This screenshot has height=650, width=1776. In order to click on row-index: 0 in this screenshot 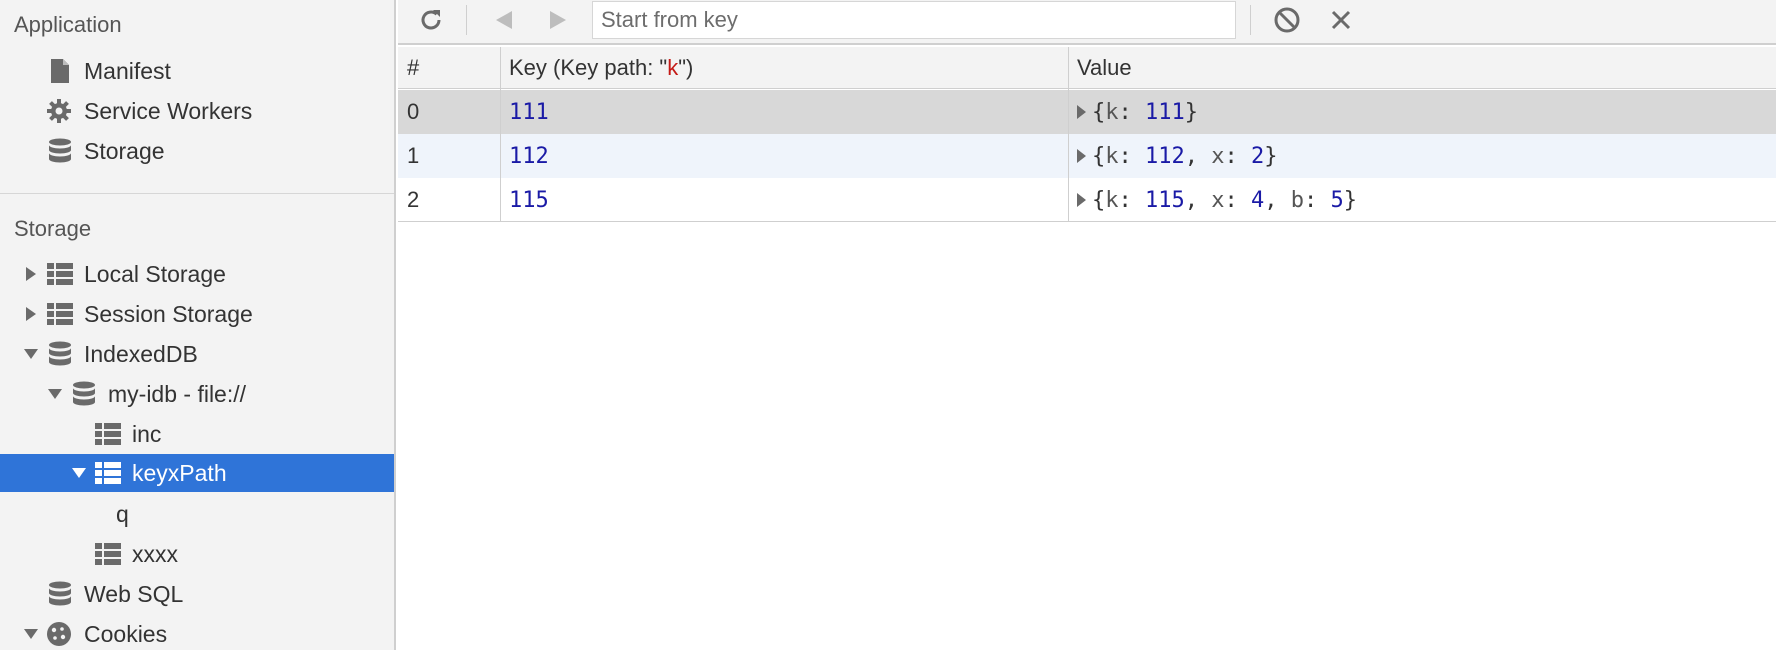, I will do `click(413, 111)`.